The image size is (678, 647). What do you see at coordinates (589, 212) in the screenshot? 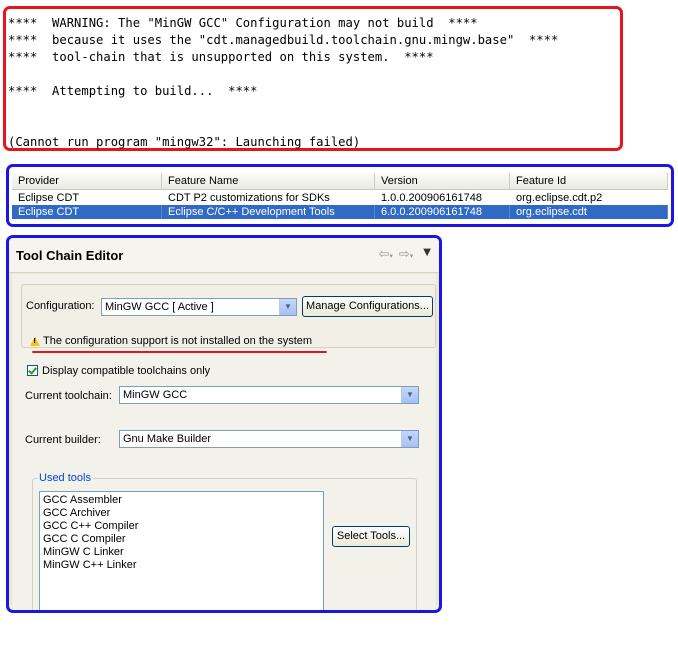
I see `cell-feature-id: org.eclipse.cdt` at bounding box center [589, 212].